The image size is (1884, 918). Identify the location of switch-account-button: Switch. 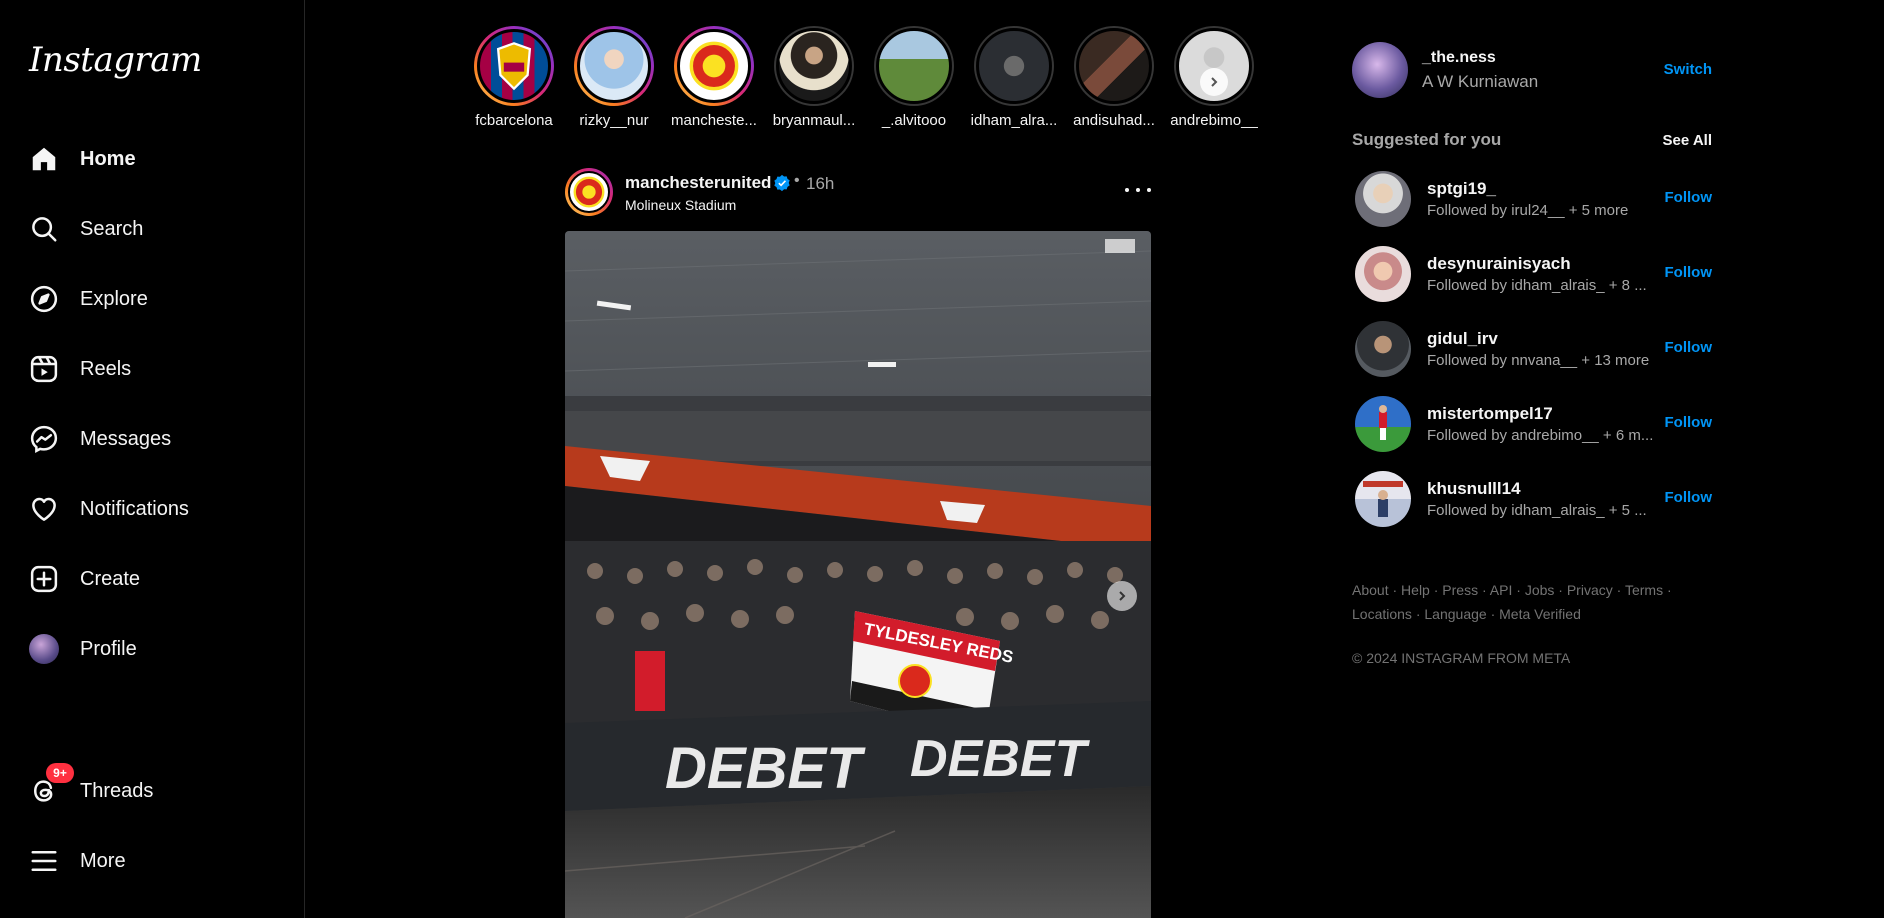
(1688, 69).